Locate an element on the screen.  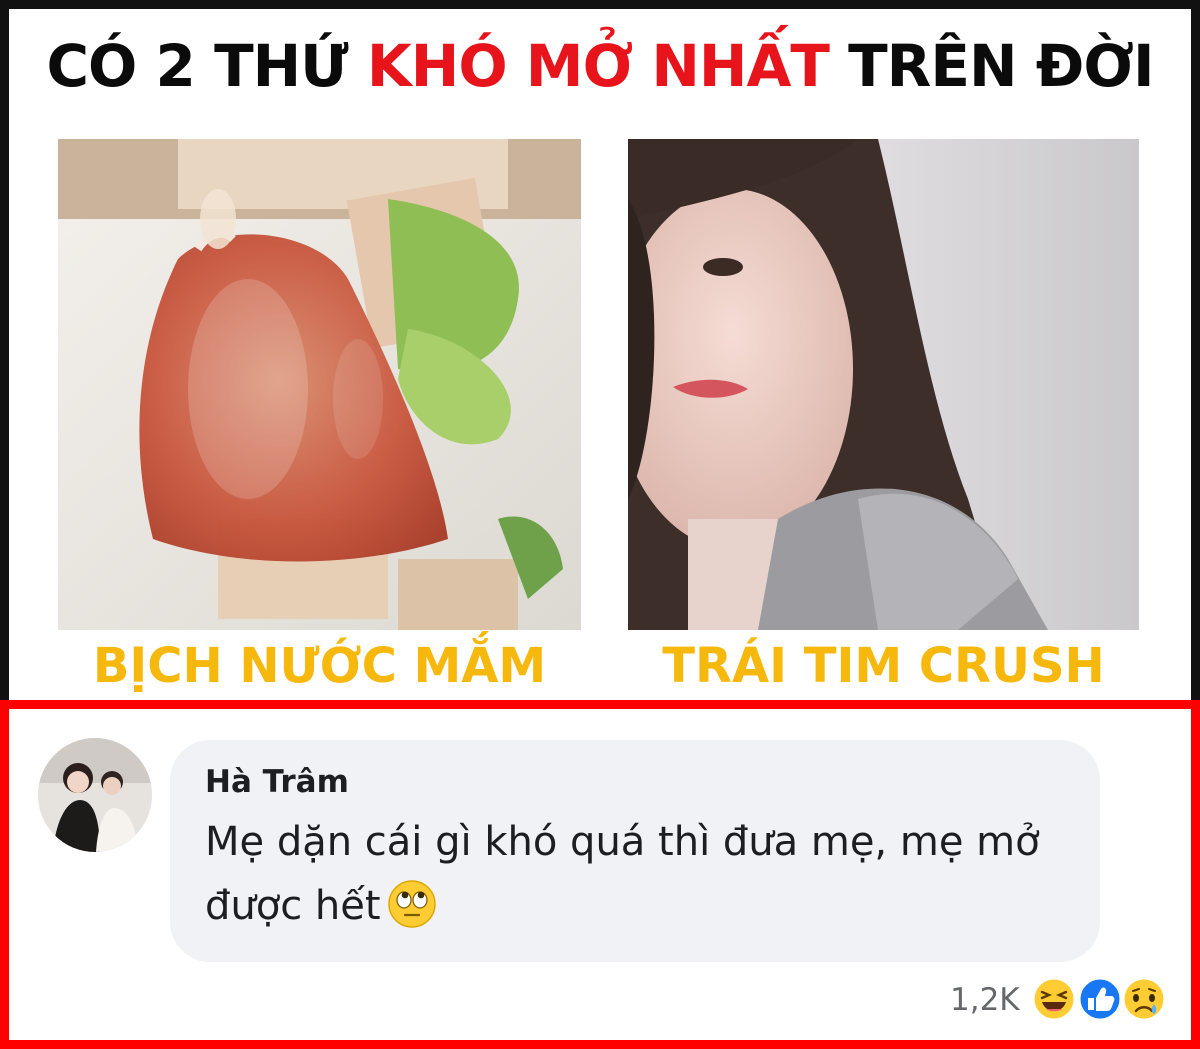
caption-crush: TRÁI TIM CRUSH is located at coordinates (883, 666).